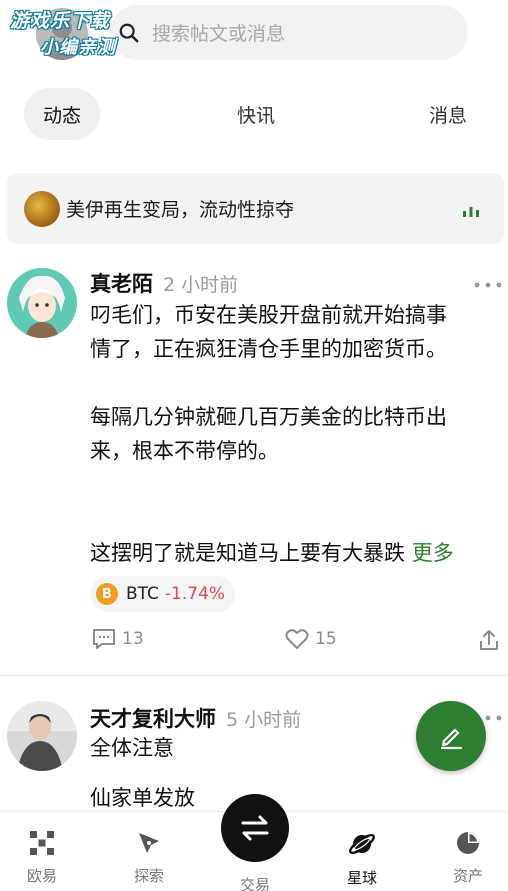 The height and width of the screenshot is (891, 508). Describe the element at coordinates (195, 594) in the screenshot. I see `coin-change: -1.74%` at that location.